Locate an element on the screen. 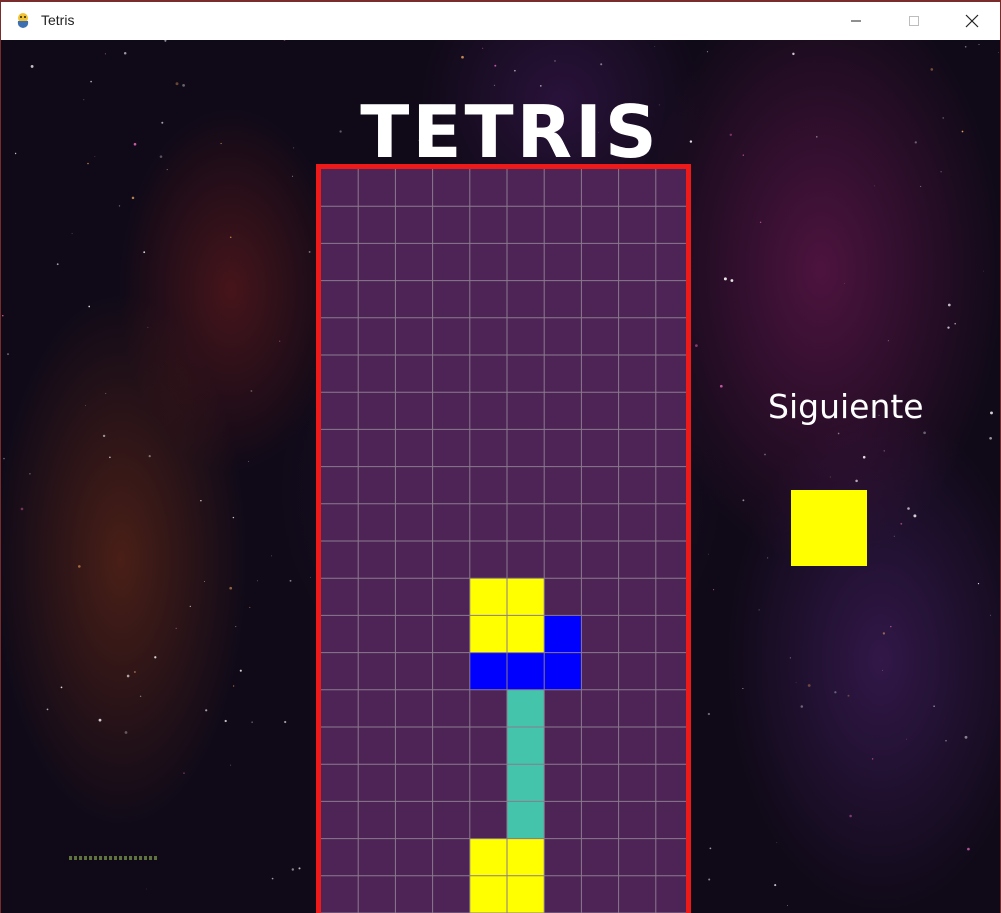  minimize-button is located at coordinates (856, 21).